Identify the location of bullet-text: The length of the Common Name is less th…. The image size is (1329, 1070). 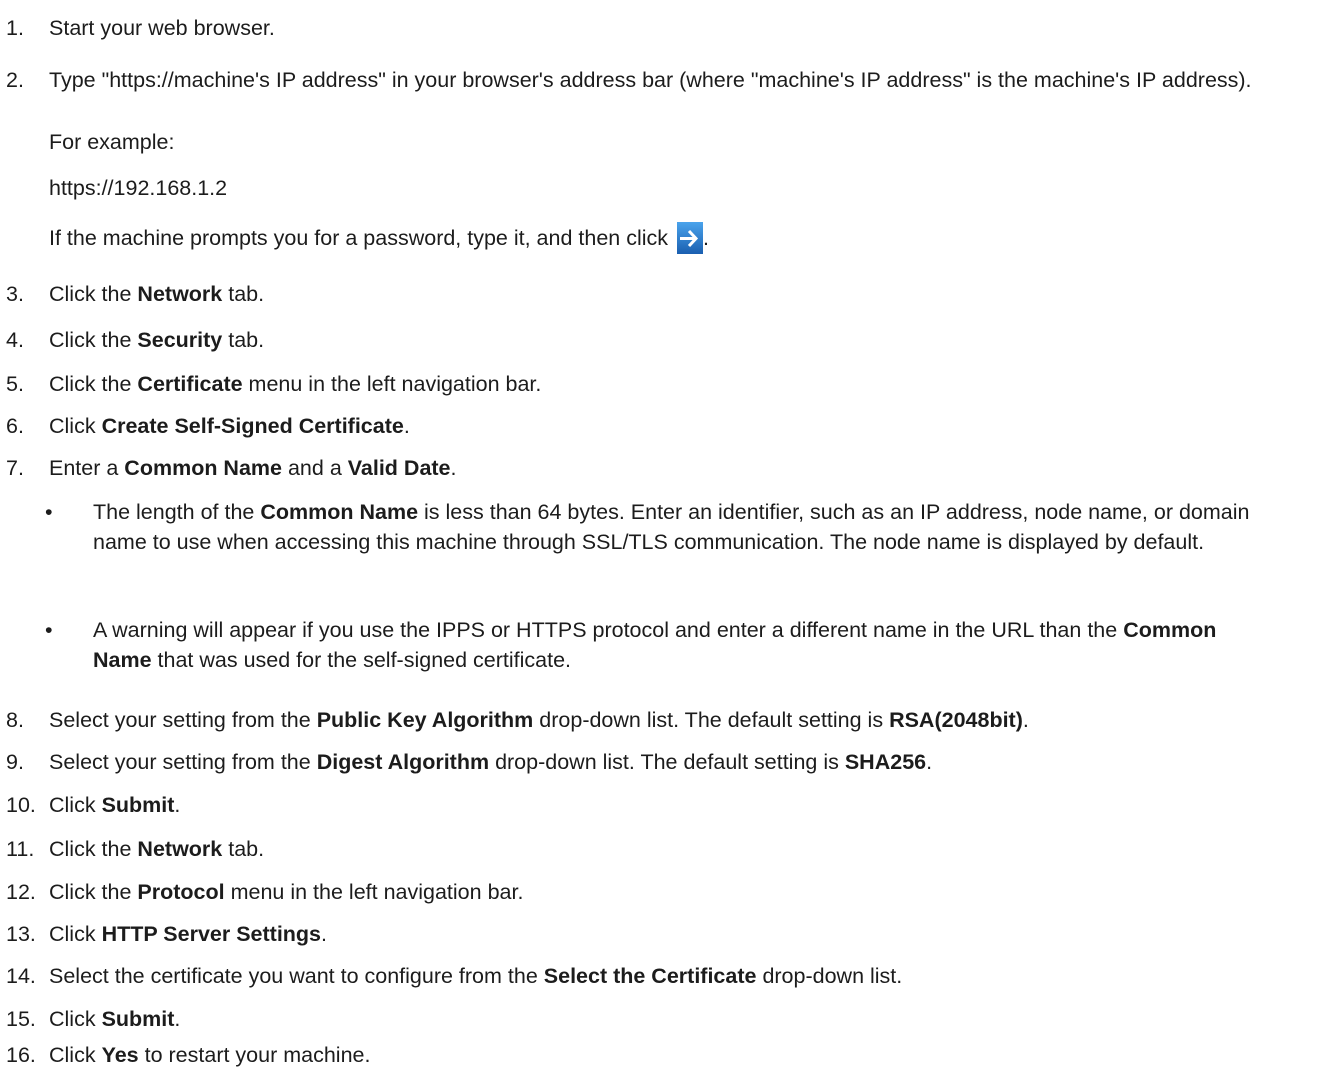
(686, 527).